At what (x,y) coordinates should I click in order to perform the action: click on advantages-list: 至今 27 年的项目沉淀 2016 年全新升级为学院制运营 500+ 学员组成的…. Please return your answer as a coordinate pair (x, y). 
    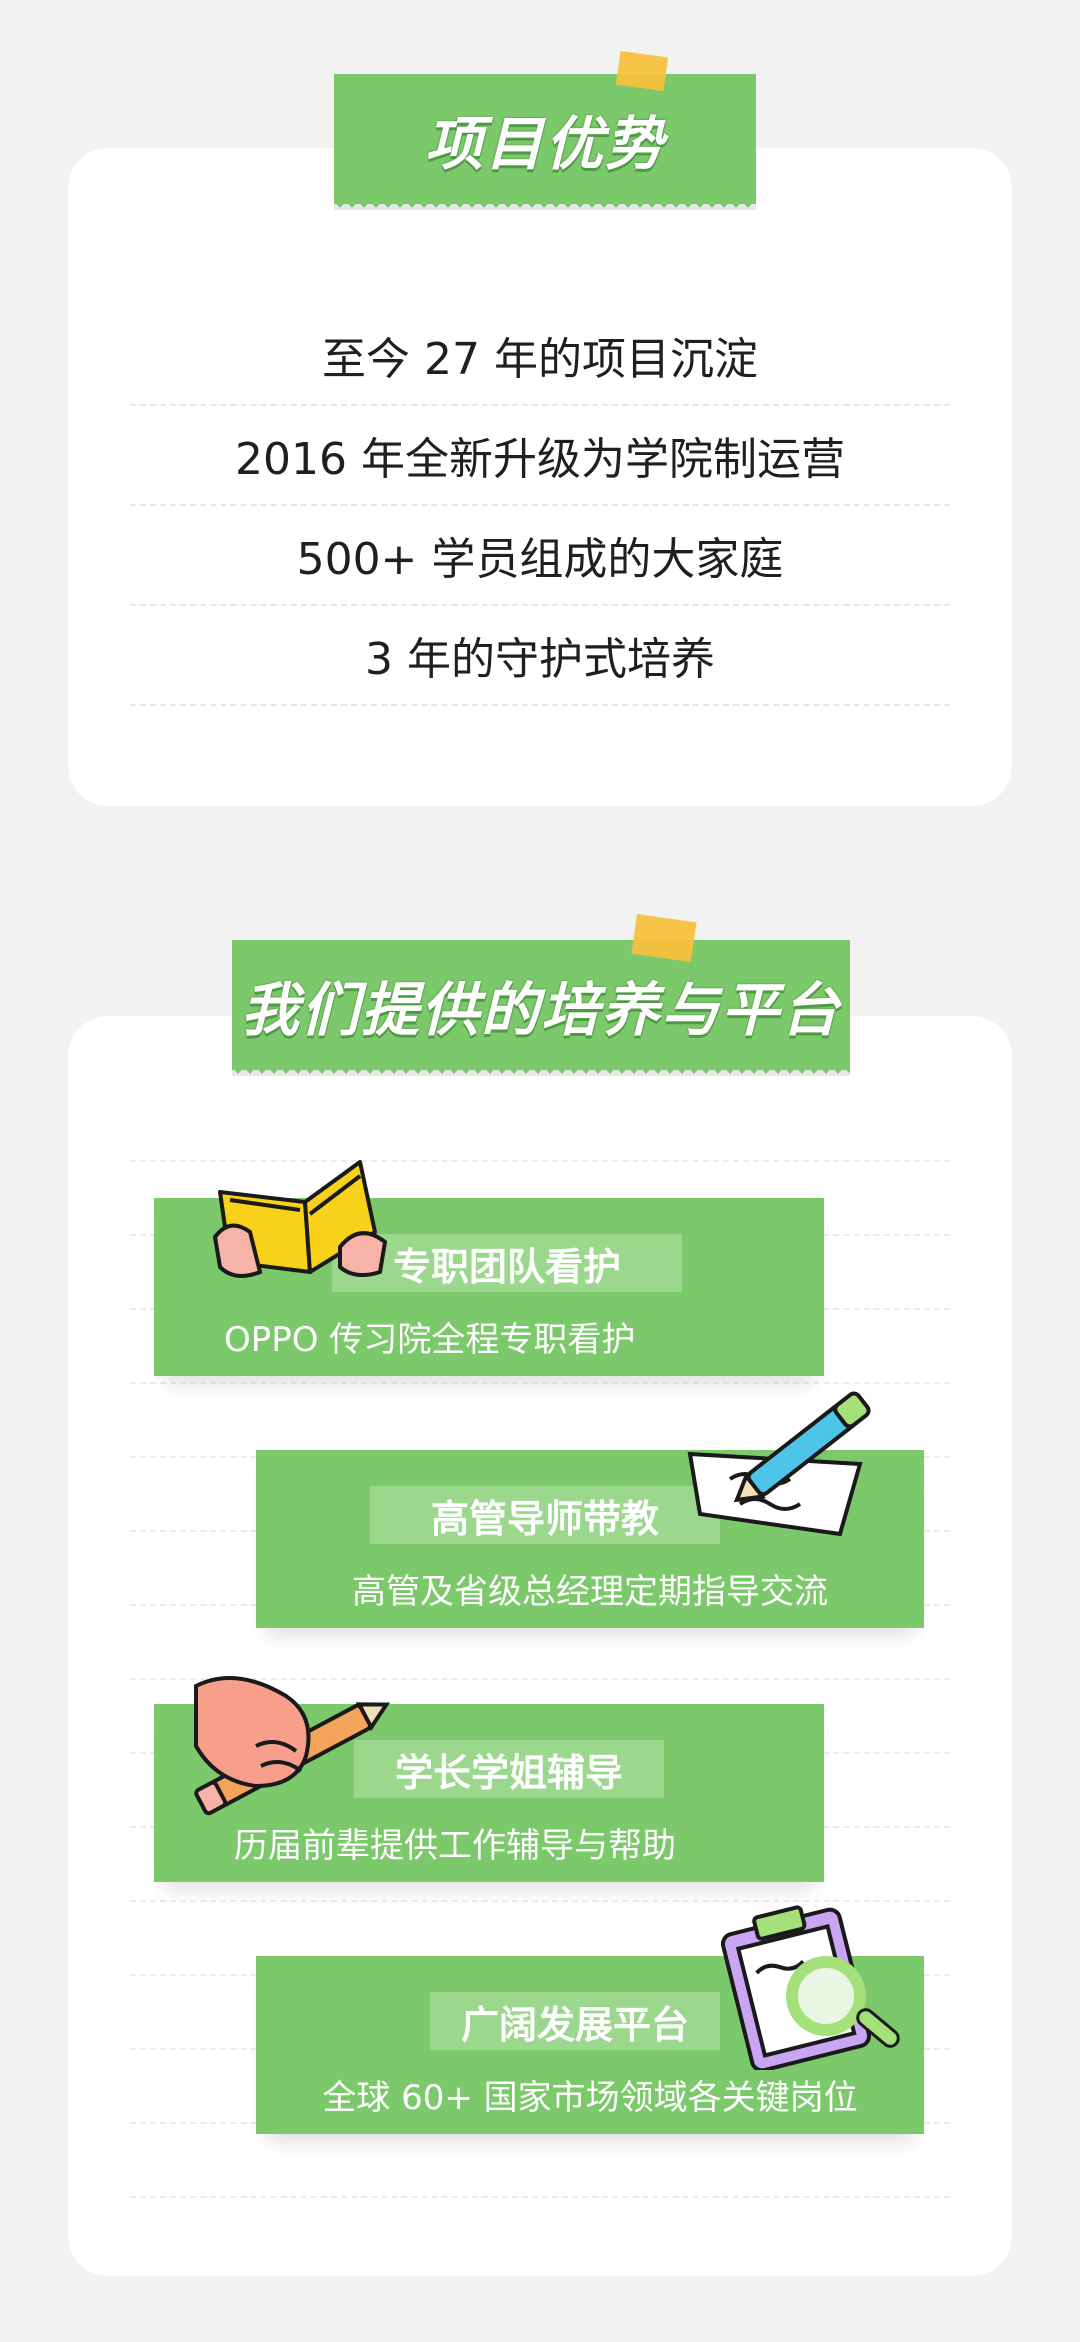
    Looking at the image, I should click on (540, 506).